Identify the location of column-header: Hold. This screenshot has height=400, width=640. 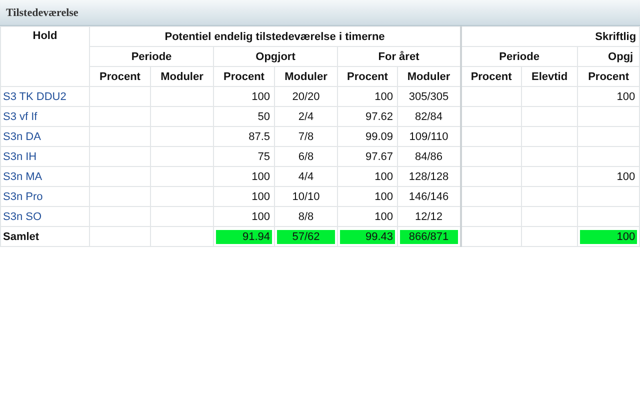
(45, 56).